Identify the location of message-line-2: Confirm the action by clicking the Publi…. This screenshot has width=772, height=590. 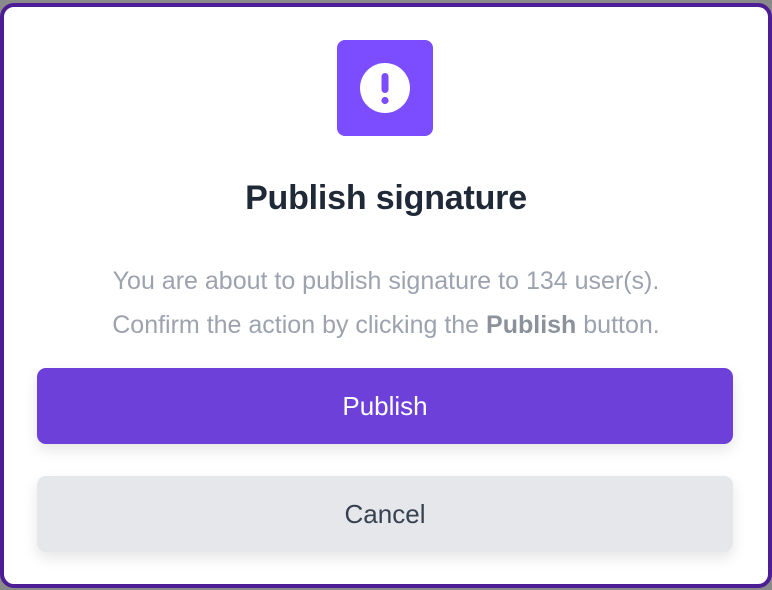
(386, 325).